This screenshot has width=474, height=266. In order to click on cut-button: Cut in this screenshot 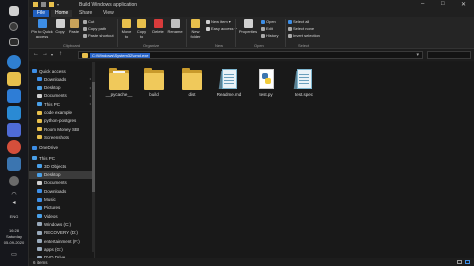, I will do `click(88, 21)`.